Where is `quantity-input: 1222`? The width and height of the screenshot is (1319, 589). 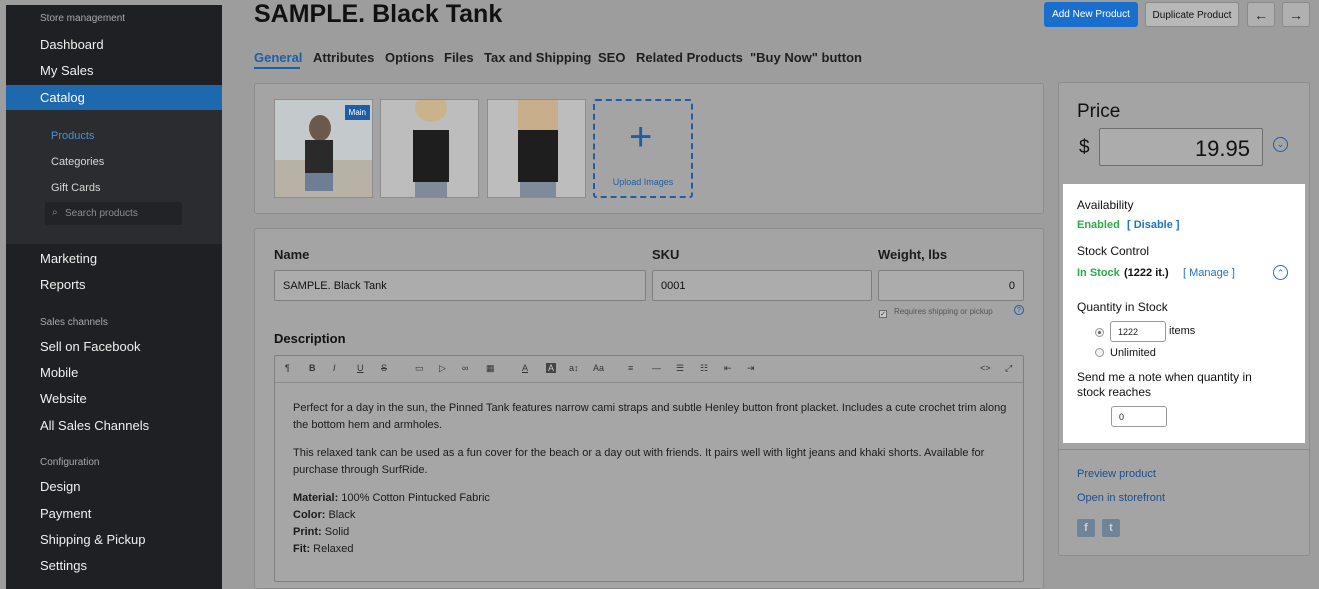 quantity-input: 1222 is located at coordinates (1138, 331).